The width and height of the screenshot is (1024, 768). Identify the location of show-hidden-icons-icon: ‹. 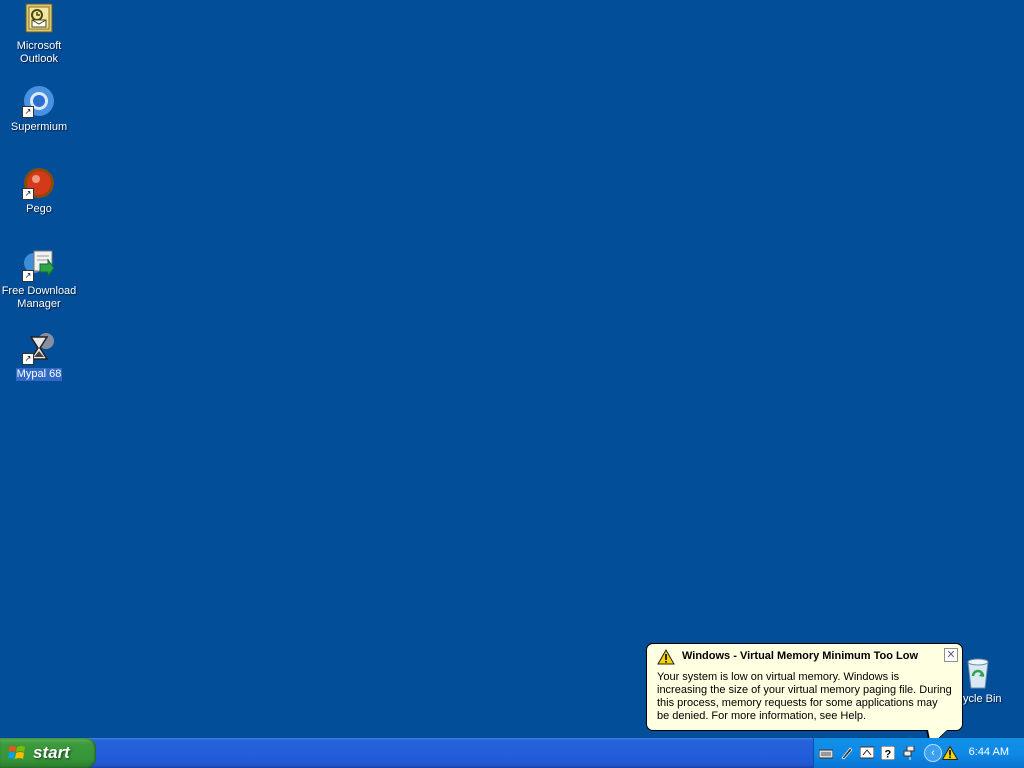
(933, 753).